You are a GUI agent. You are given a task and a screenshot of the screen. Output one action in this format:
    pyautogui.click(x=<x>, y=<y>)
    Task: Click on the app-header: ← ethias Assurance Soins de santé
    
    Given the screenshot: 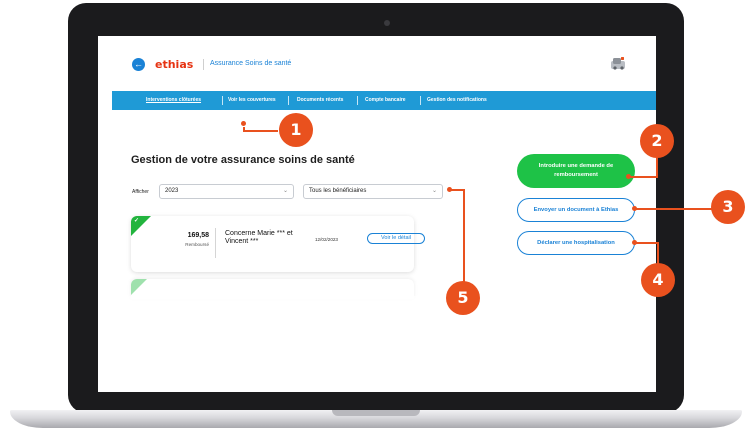 What is the action you would take?
    pyautogui.click(x=377, y=64)
    